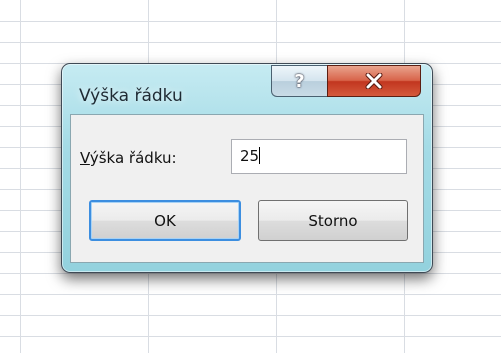 This screenshot has width=501, height=353. I want to click on cancel-button: Storno, so click(333, 220).